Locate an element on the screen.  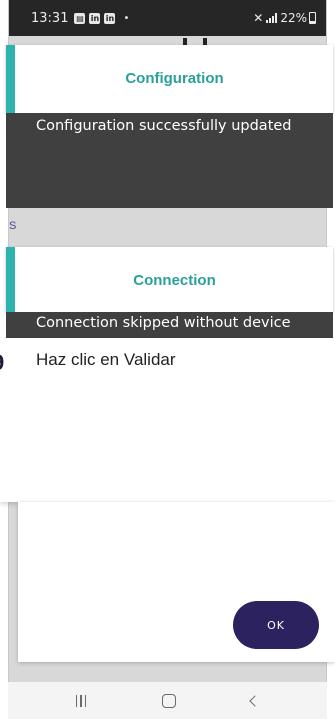
signal-icon is located at coordinates (272, 18).